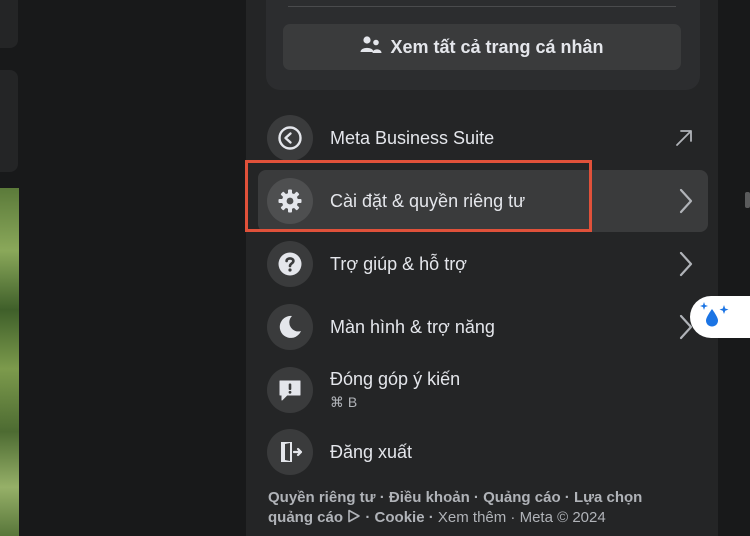 The height and width of the screenshot is (536, 750). I want to click on page-background-right, so click(734, 268).